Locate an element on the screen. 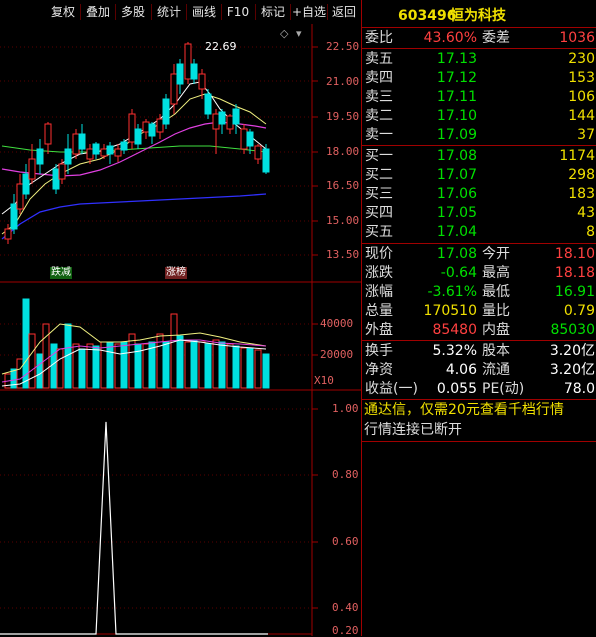 This screenshot has height=637, width=596. volume-unit-label: X10 is located at coordinates (324, 380).